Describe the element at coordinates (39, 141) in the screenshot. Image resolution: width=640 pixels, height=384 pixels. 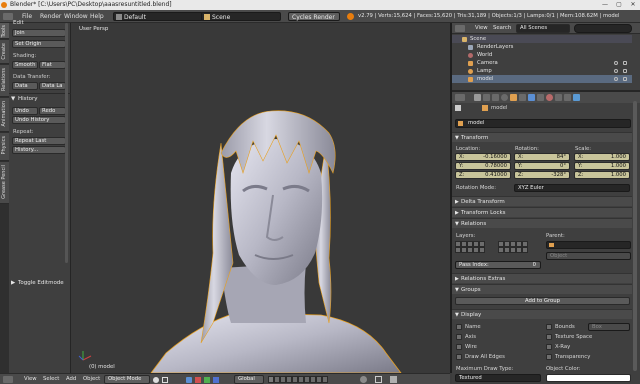
I see `repeat-last-button: Repeat Last` at that location.